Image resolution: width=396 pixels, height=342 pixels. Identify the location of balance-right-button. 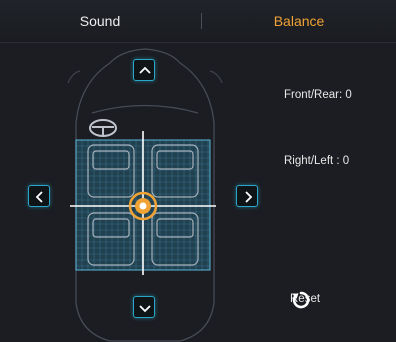
(247, 196).